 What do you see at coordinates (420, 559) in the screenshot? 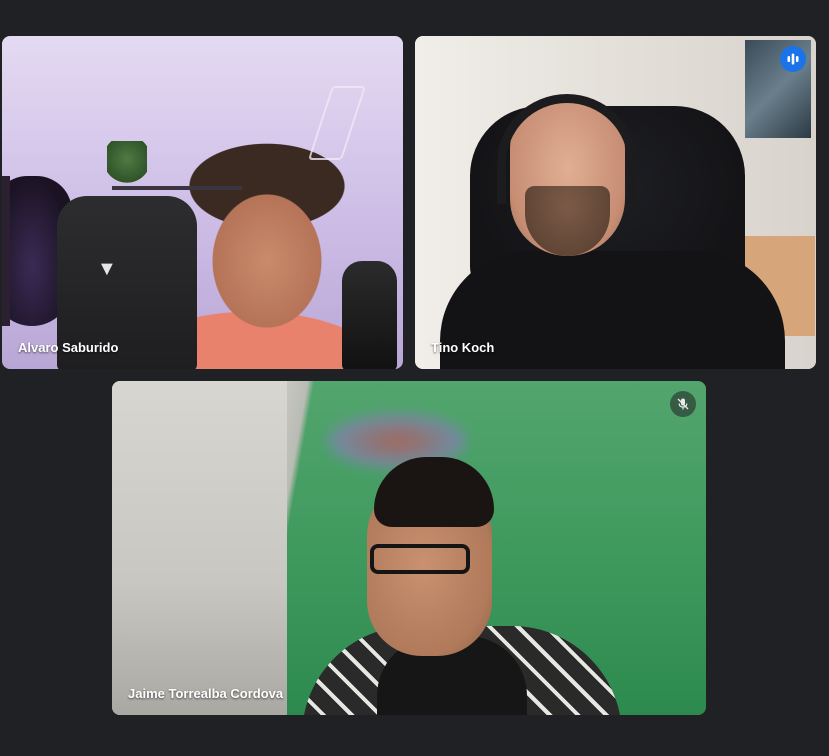
I see `glasses` at bounding box center [420, 559].